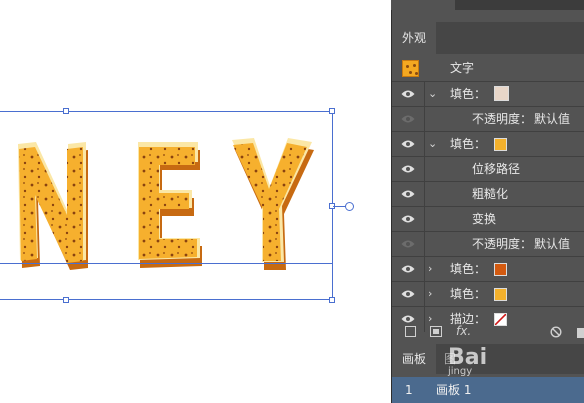 This screenshot has height=403, width=584. What do you see at coordinates (349, 206) in the screenshot?
I see `rotate-handle` at bounding box center [349, 206].